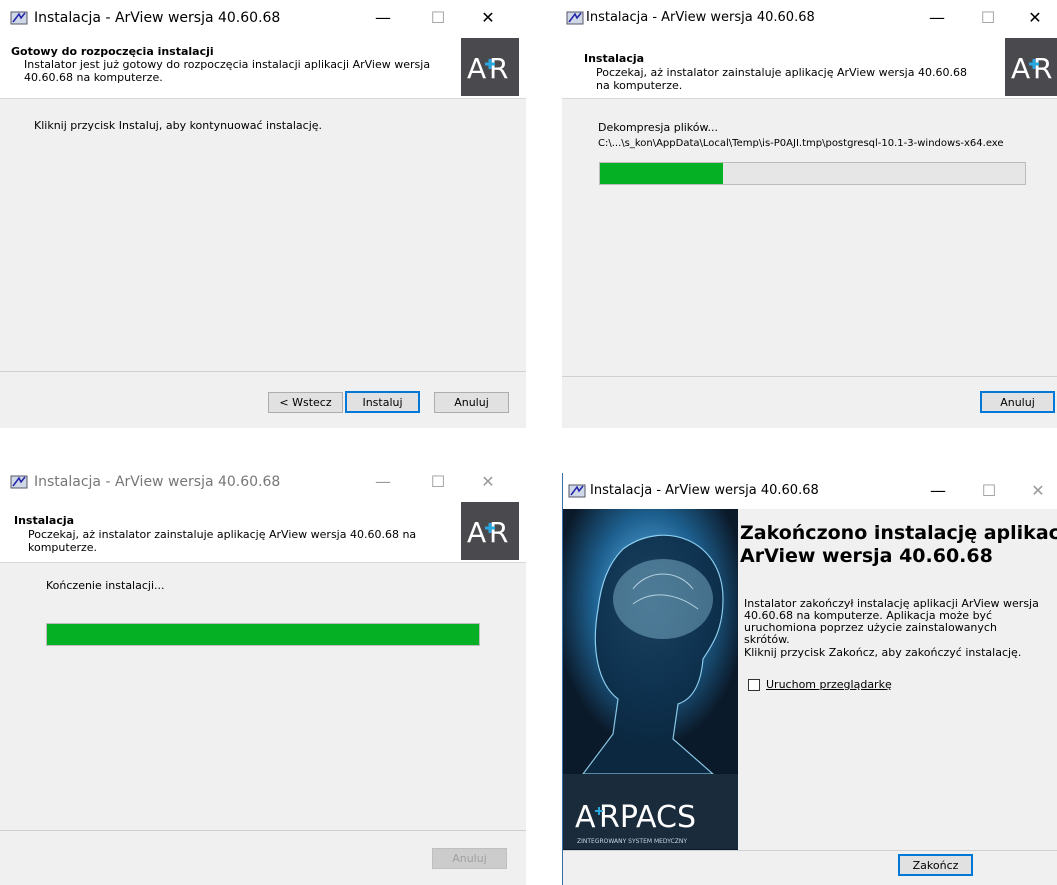 This screenshot has height=885, width=1057. Describe the element at coordinates (585, 817) in the screenshot. I see `arpacs-logo-text: A` at that location.